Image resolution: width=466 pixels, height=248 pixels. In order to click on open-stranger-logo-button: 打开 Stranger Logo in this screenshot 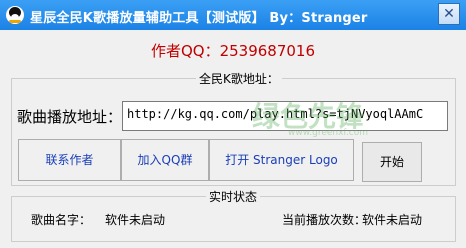, I will do `click(281, 160)`.